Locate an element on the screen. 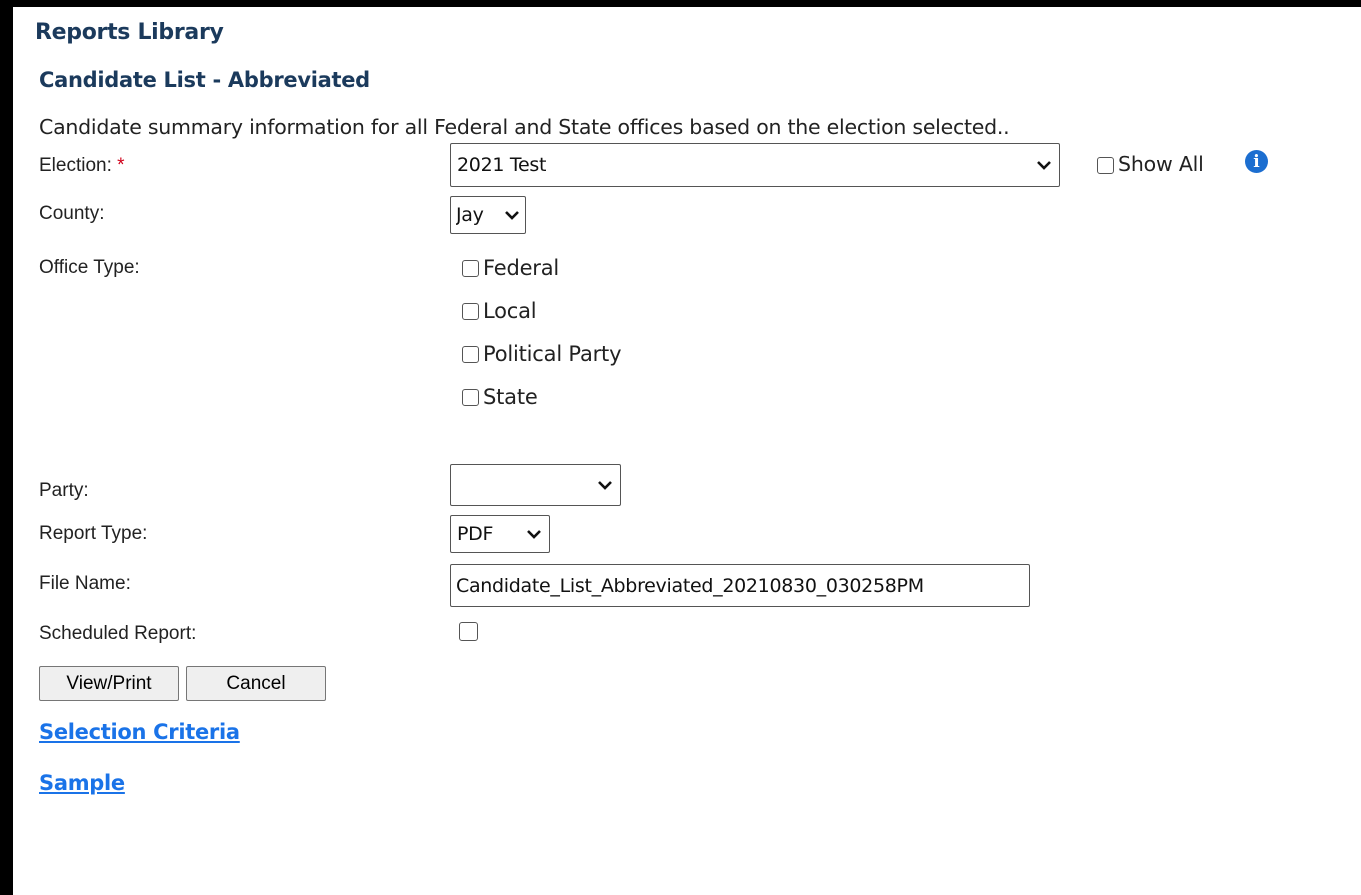 The height and width of the screenshot is (895, 1361). election-select-value: 2021 Test is located at coordinates (502, 165).